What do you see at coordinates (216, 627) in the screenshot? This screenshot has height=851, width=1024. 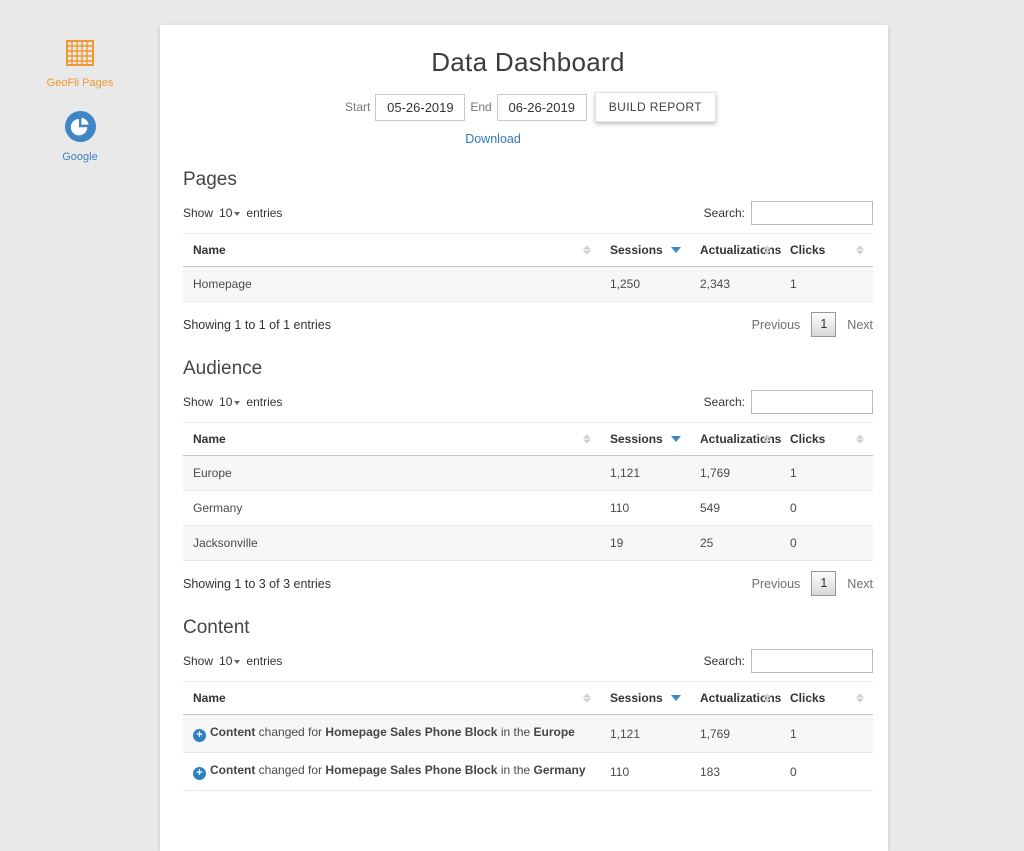 I see `section-title-content: Content` at bounding box center [216, 627].